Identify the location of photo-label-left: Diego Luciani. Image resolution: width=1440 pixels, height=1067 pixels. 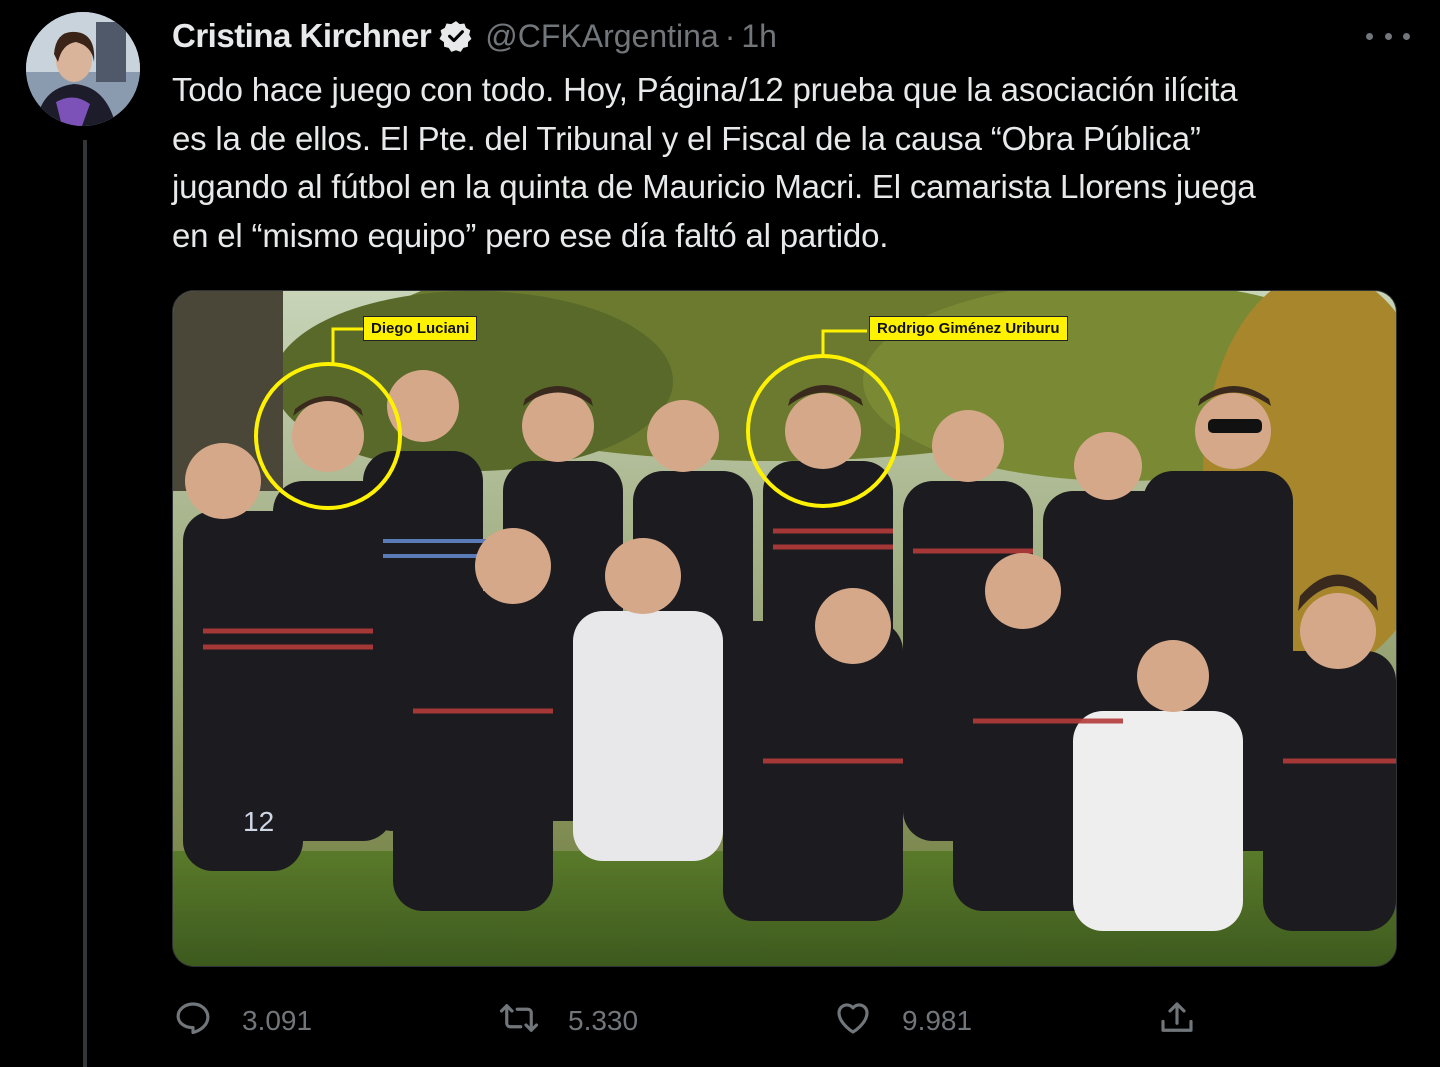
(420, 328).